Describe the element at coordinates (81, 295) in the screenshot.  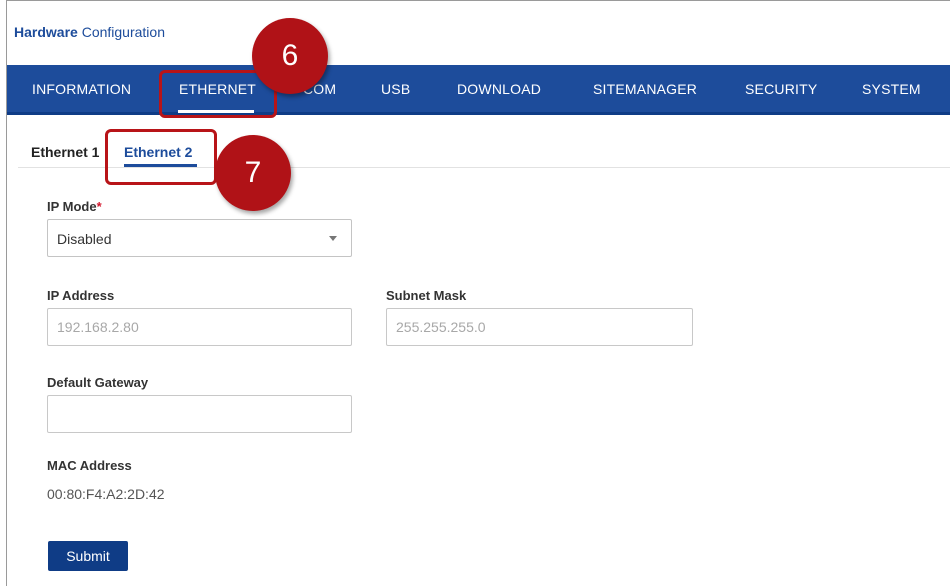
I see `ip-address-label: IP Address` at that location.